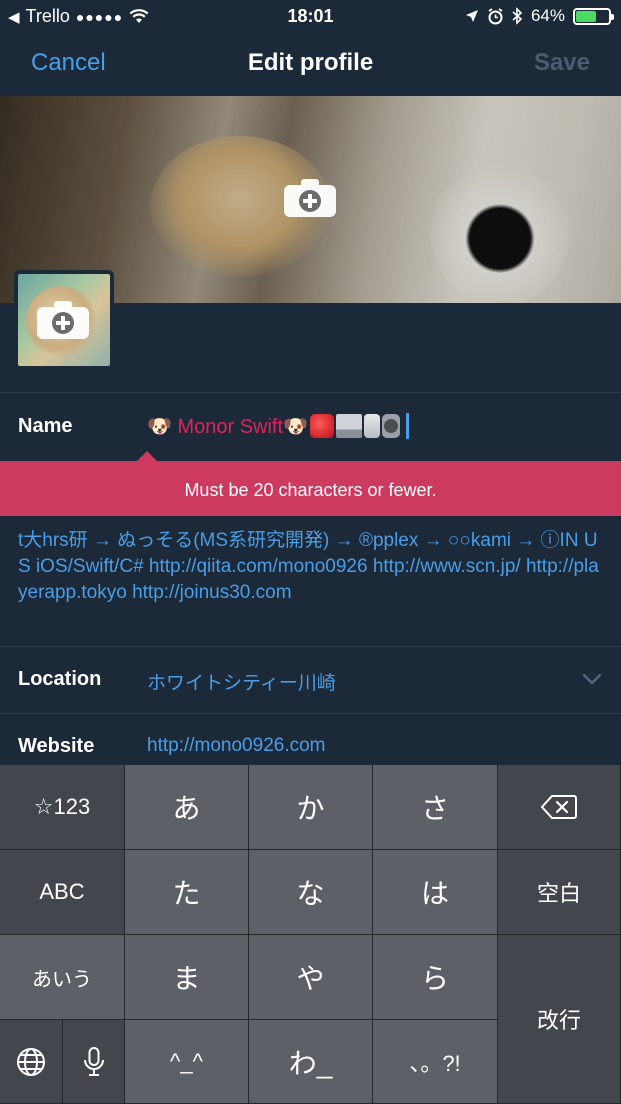  Describe the element at coordinates (62, 977) in the screenshot. I see `key-aiu: あいう` at that location.